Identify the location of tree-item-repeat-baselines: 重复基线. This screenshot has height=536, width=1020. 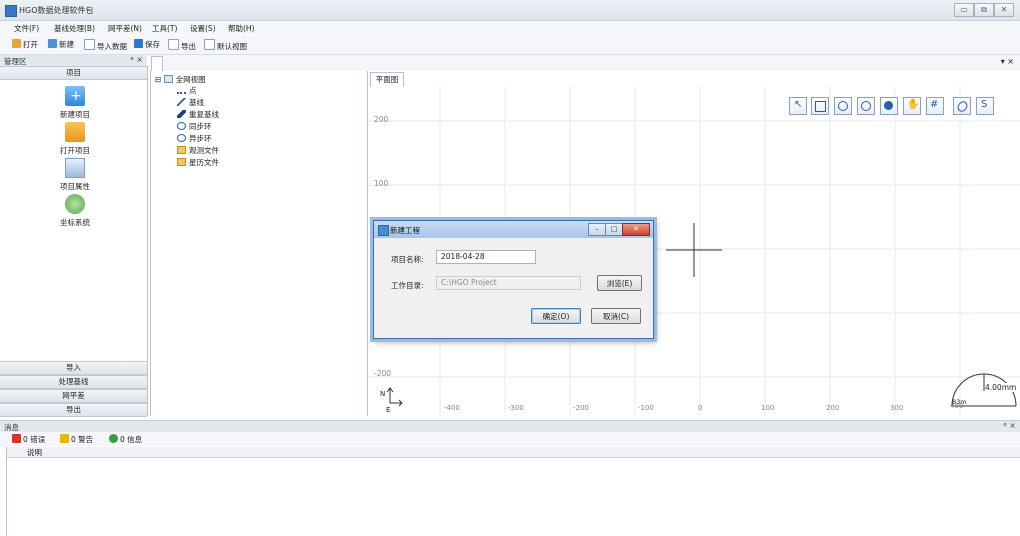
(198, 114).